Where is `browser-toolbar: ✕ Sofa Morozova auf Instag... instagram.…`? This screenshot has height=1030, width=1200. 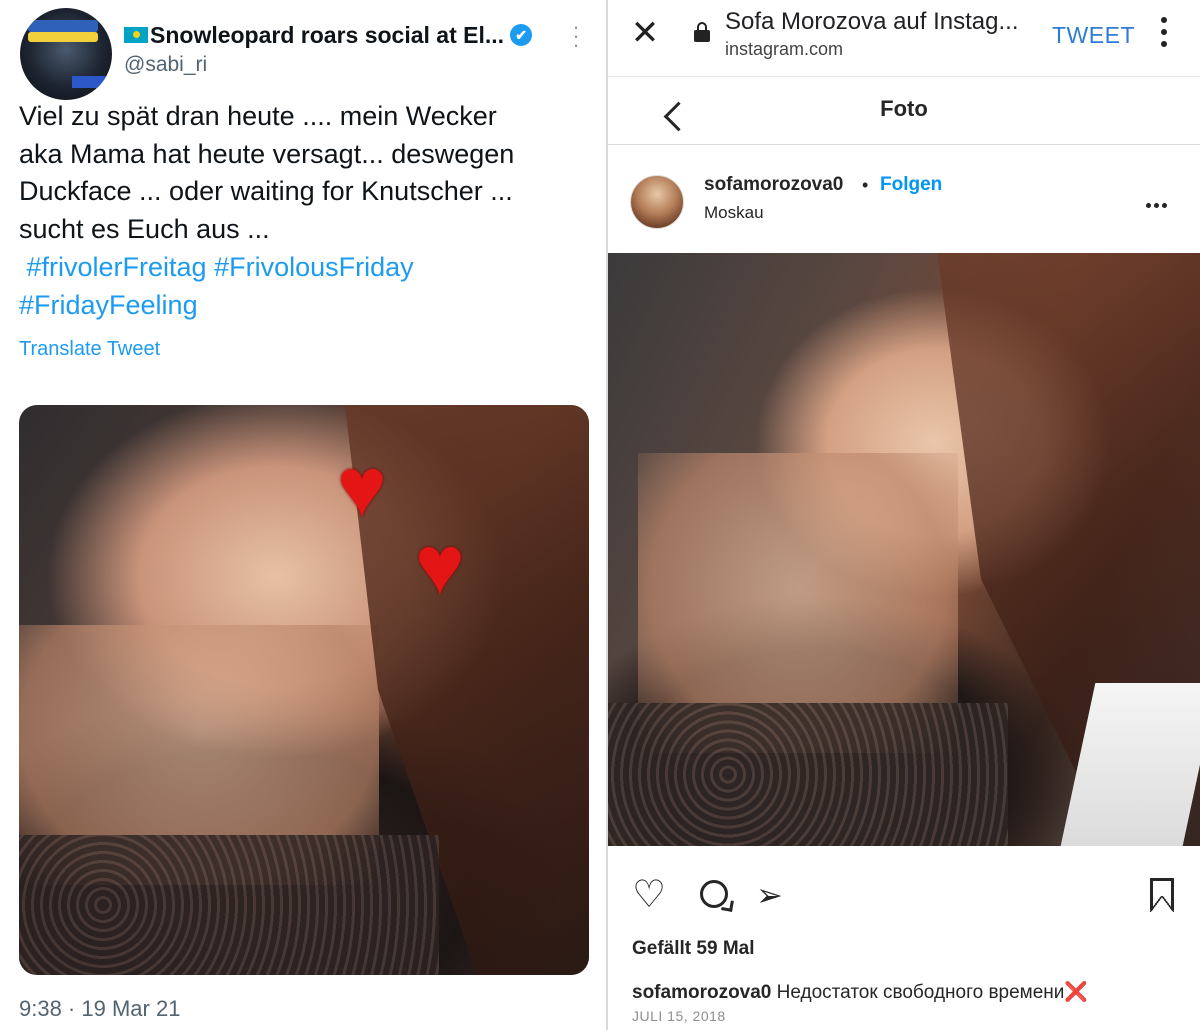 browser-toolbar: ✕ Sofa Morozova auf Instag... instagram.… is located at coordinates (904, 38).